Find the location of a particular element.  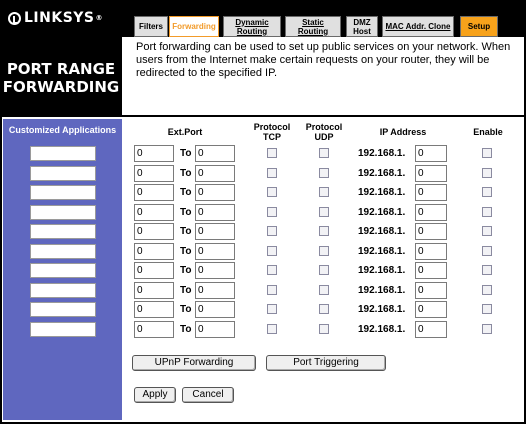

tab-dmz-host: DMZ Host is located at coordinates (362, 26).